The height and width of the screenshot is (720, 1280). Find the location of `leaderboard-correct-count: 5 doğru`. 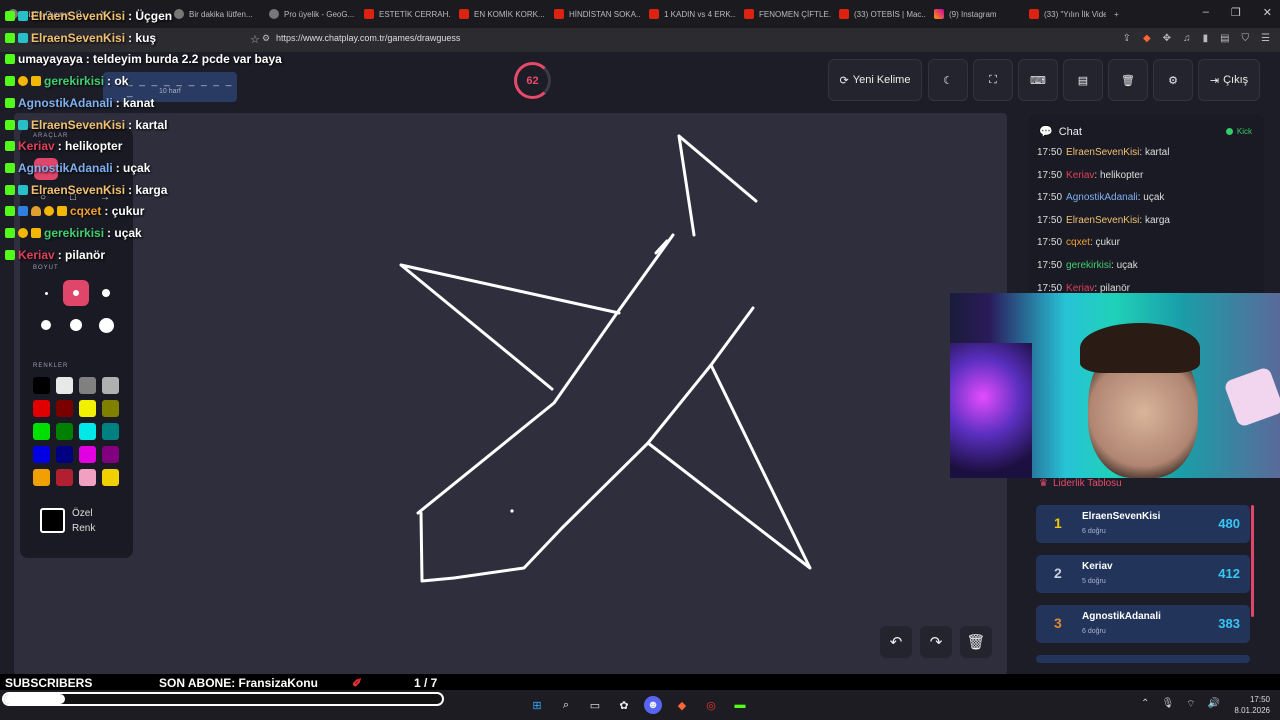

leaderboard-correct-count: 5 doğru is located at coordinates (1094, 581).